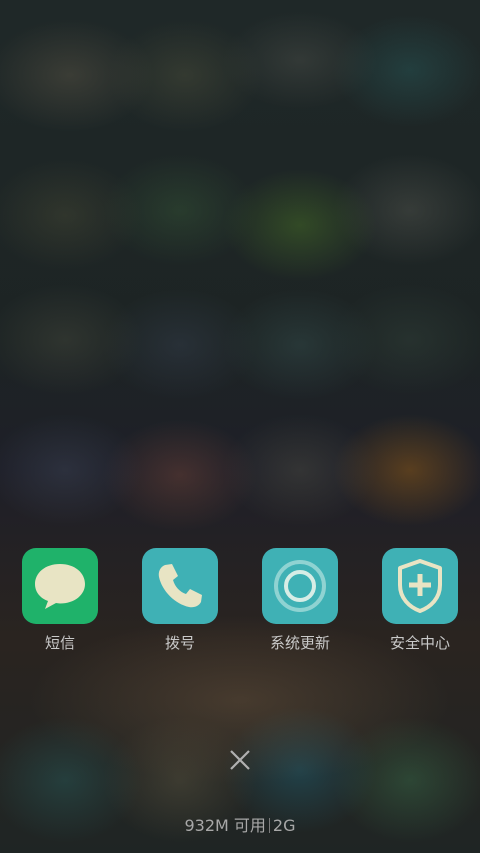 The image size is (480, 853). I want to click on shortcut-label-messages: 短信, so click(59, 643).